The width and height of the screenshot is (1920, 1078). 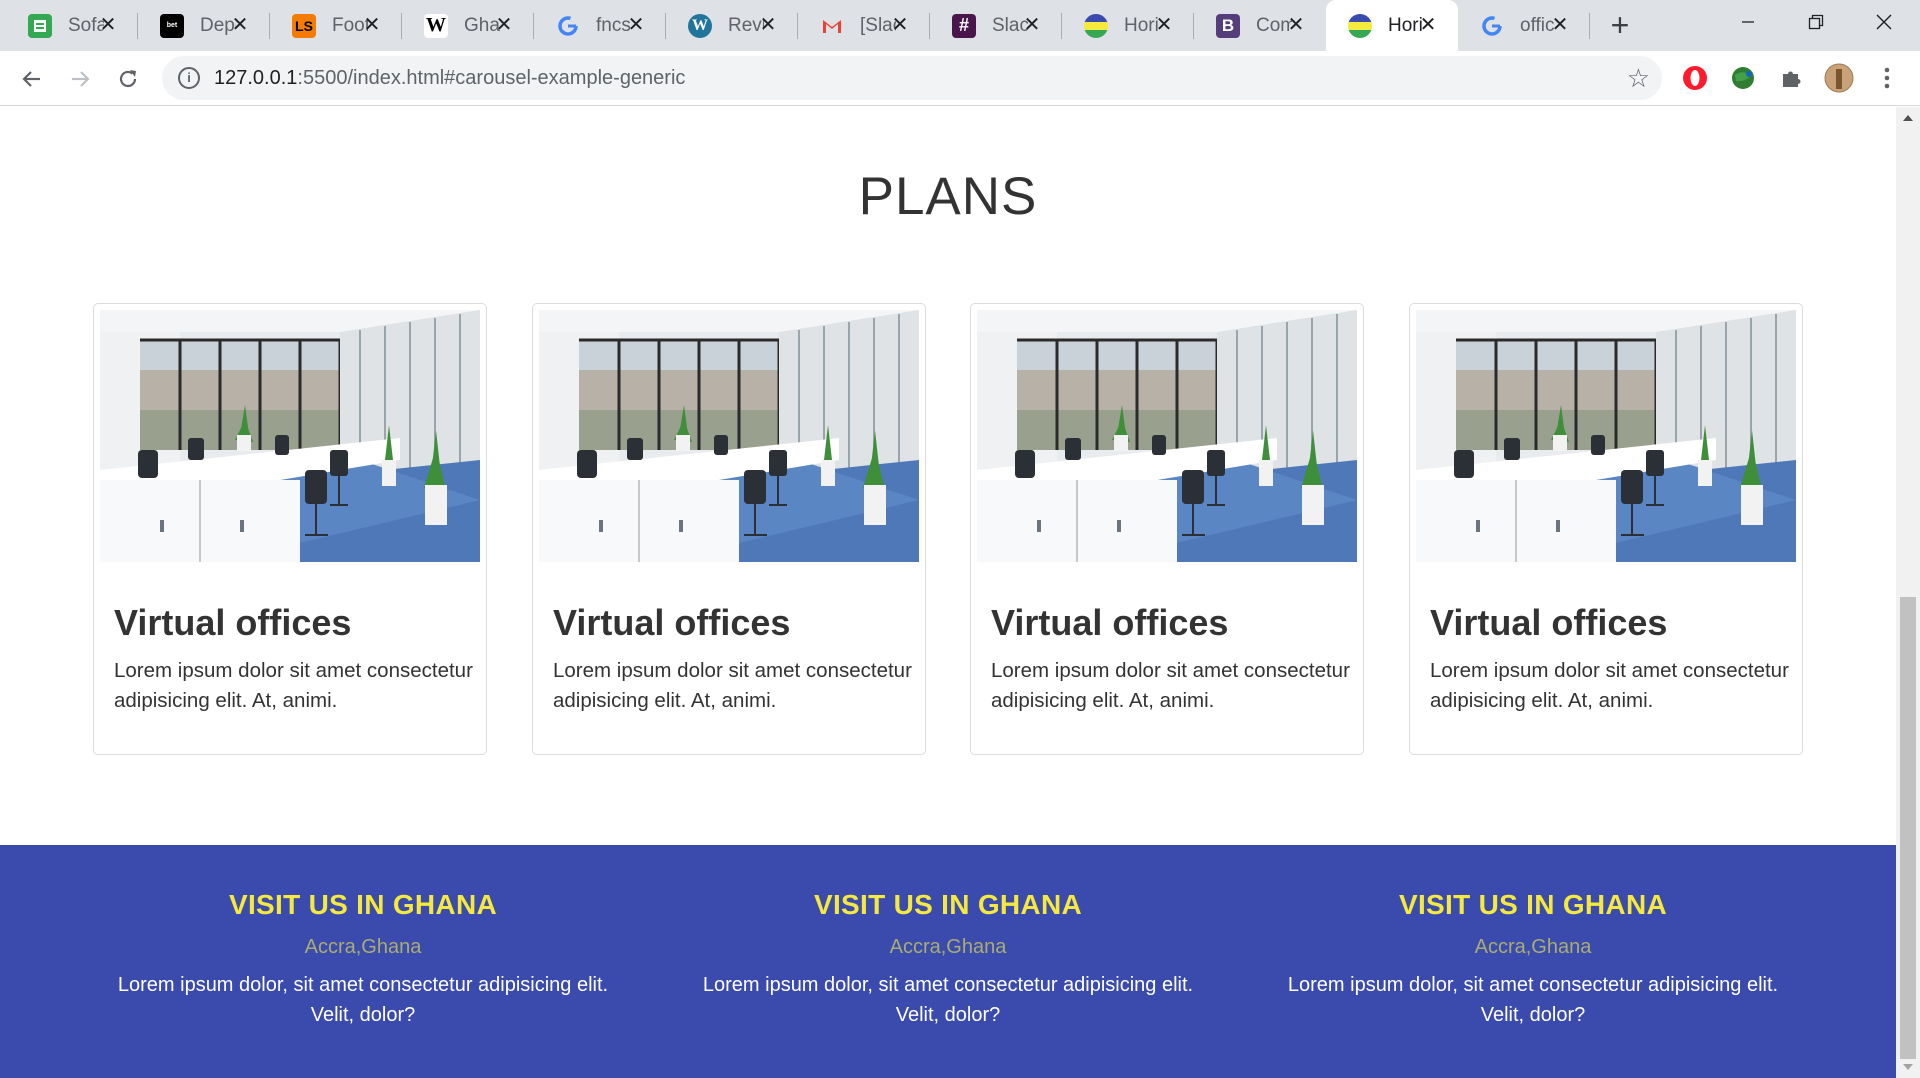 I want to click on reload-button, so click(x=128, y=79).